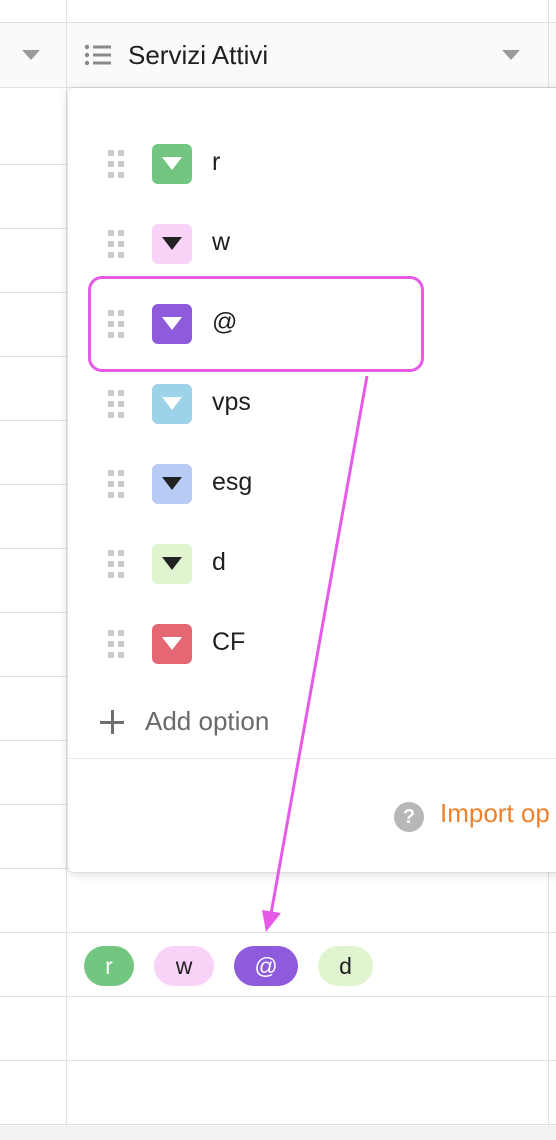  Describe the element at coordinates (109, 966) in the screenshot. I see `cell-tag: r` at that location.